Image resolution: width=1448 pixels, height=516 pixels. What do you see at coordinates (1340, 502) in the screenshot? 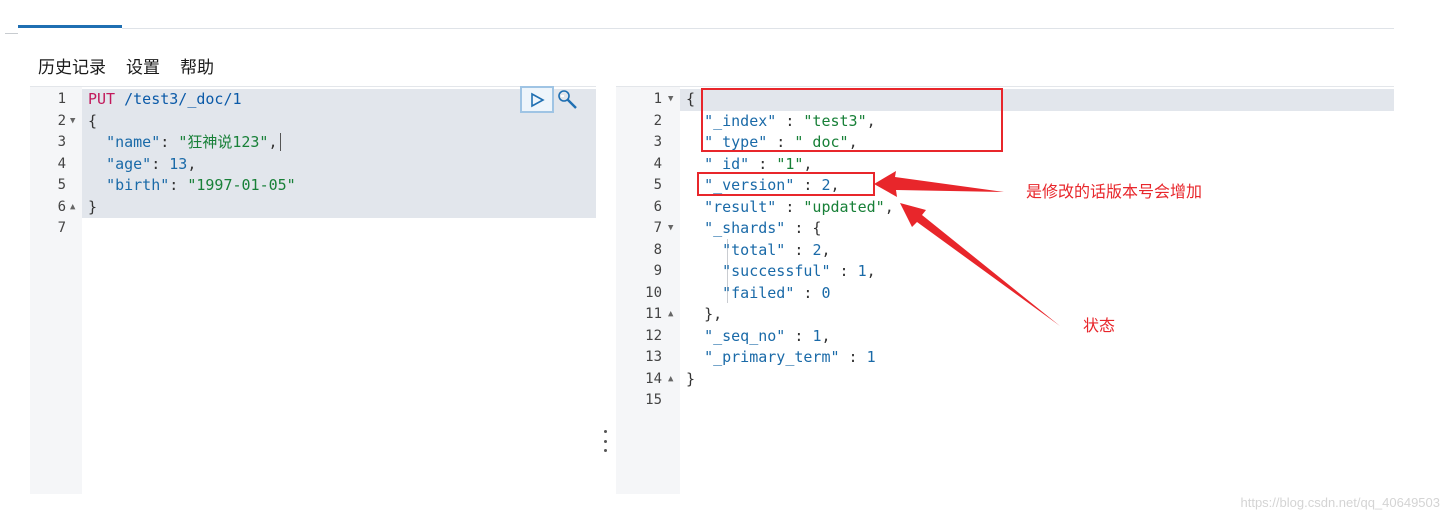
I see `watermark: https://blog.csdn.net/qq_40649503` at bounding box center [1340, 502].